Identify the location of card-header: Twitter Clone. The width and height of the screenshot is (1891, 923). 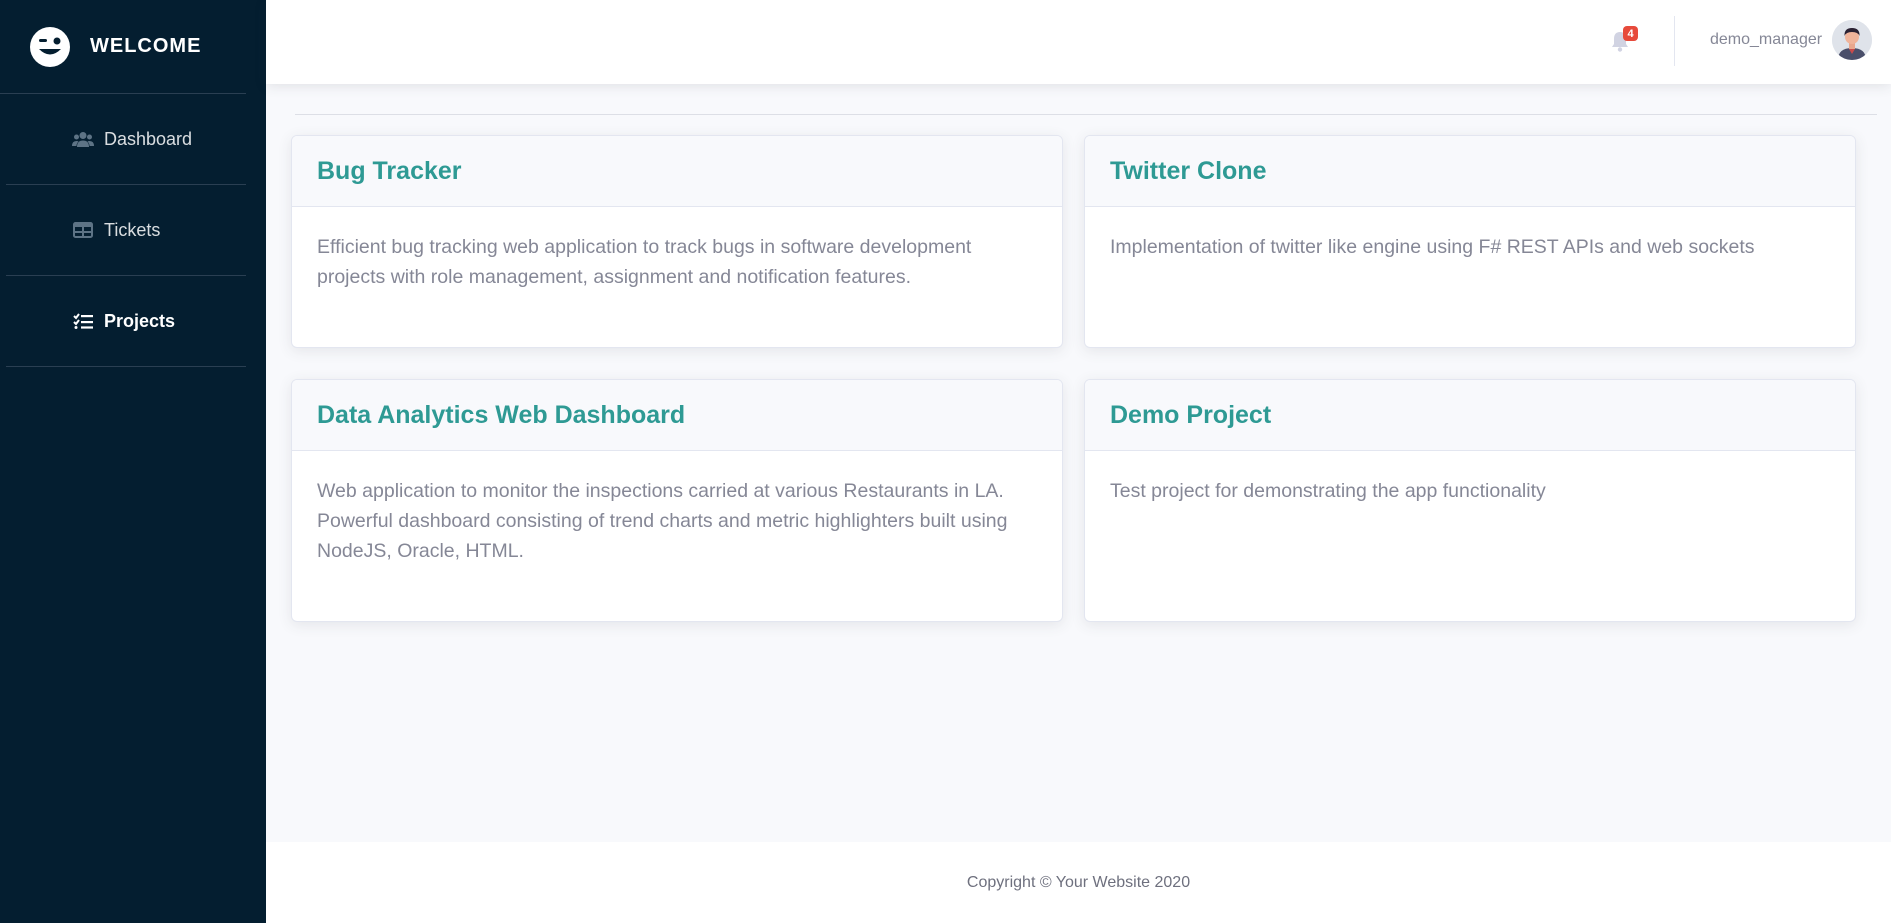
(1470, 171).